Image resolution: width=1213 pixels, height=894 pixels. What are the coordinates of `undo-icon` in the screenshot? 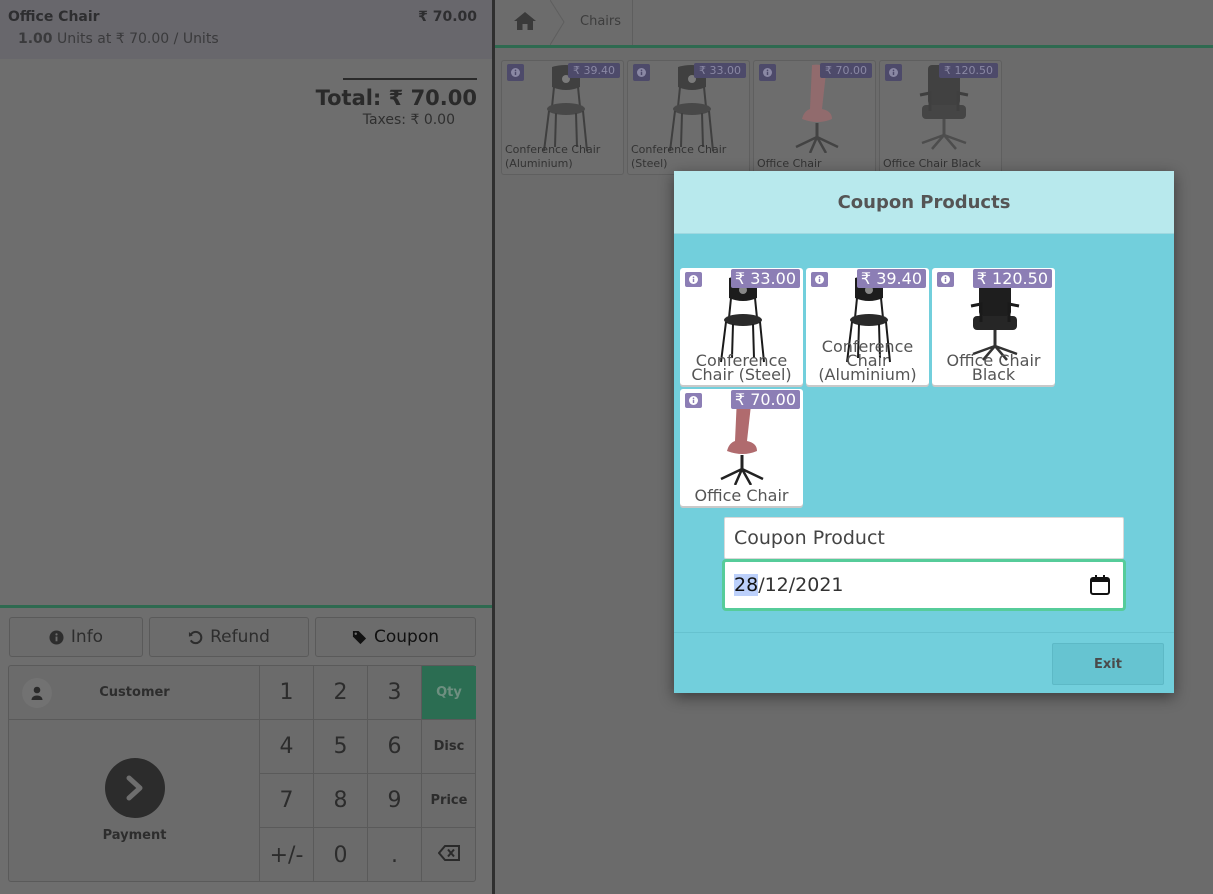 It's located at (195, 637).